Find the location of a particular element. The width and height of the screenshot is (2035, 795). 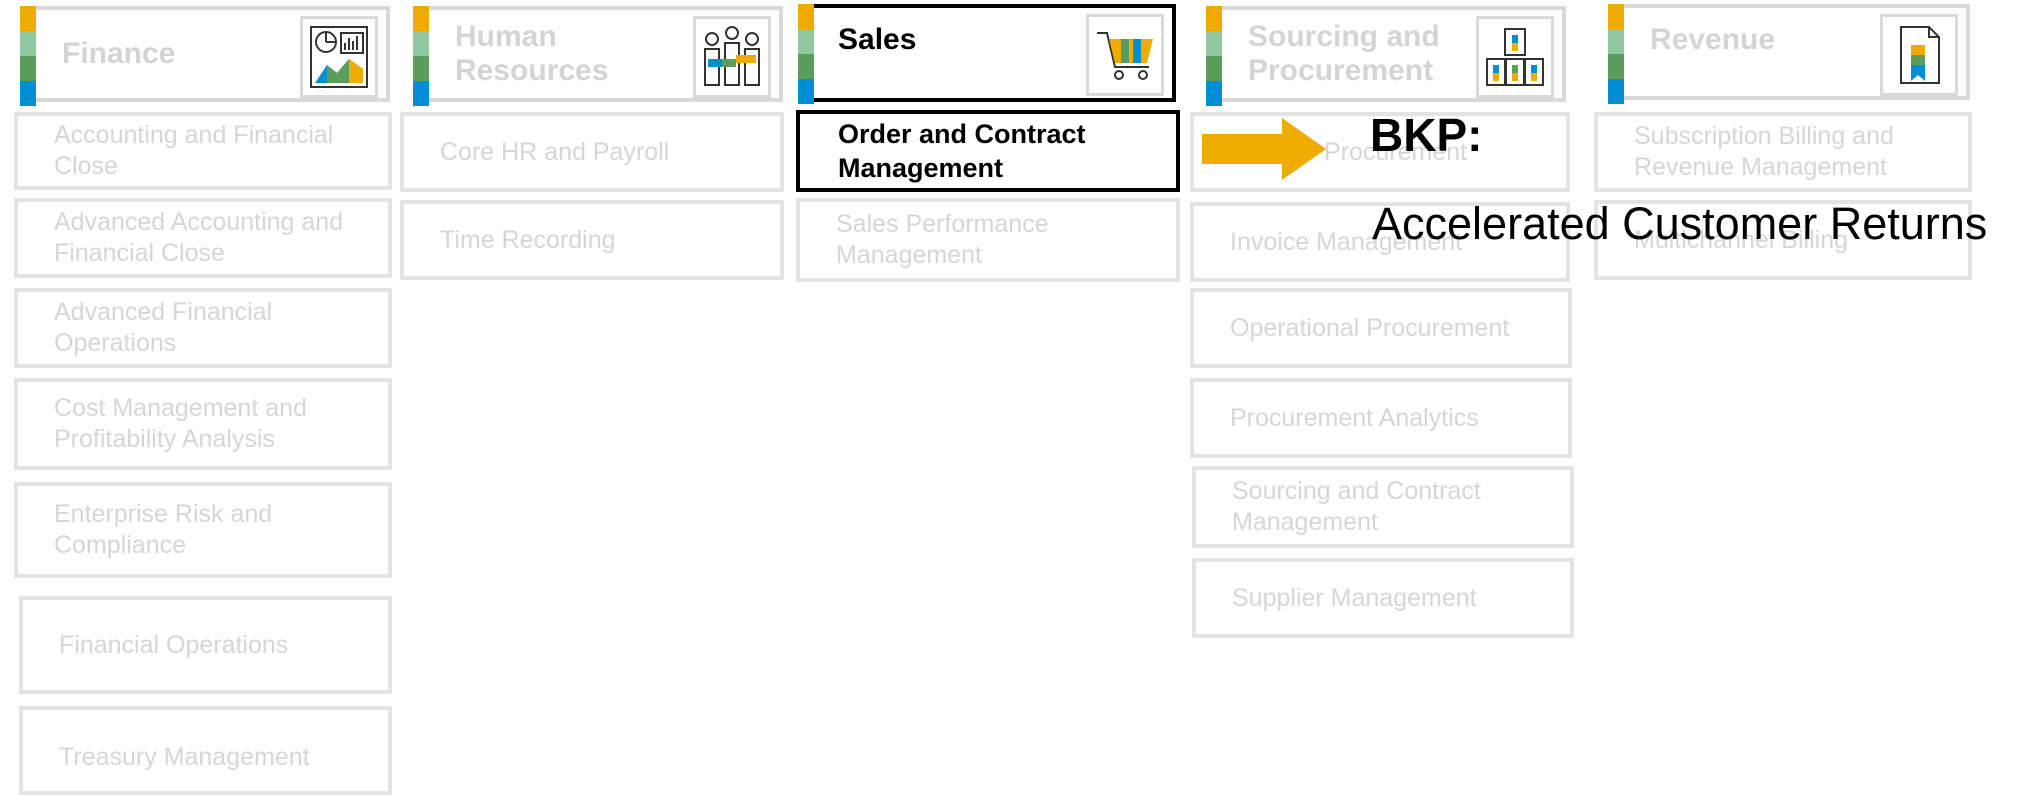

procurement-item: Sourcing and Contract Management is located at coordinates (1383, 507).